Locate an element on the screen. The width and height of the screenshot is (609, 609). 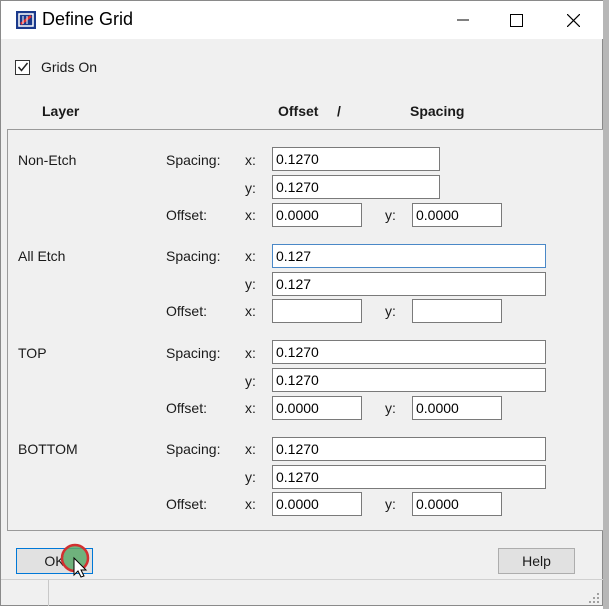
maximize-button is located at coordinates (516, 20).